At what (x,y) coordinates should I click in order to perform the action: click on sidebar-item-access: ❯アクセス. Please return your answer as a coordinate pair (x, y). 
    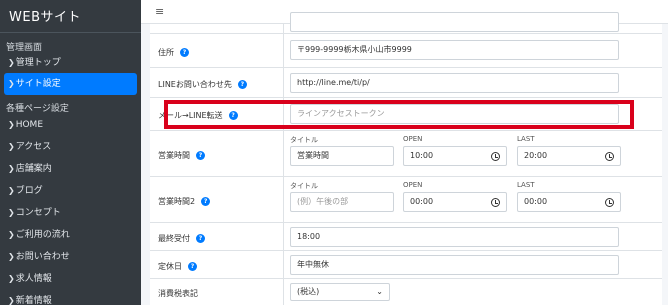
    Looking at the image, I should click on (70, 147).